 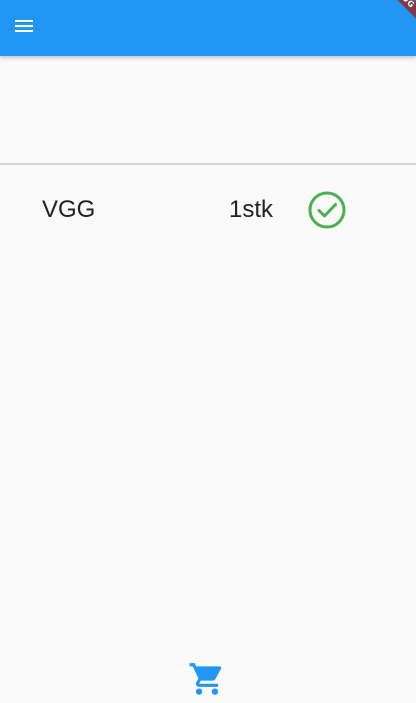 I want to click on menu-button, so click(x=24, y=28).